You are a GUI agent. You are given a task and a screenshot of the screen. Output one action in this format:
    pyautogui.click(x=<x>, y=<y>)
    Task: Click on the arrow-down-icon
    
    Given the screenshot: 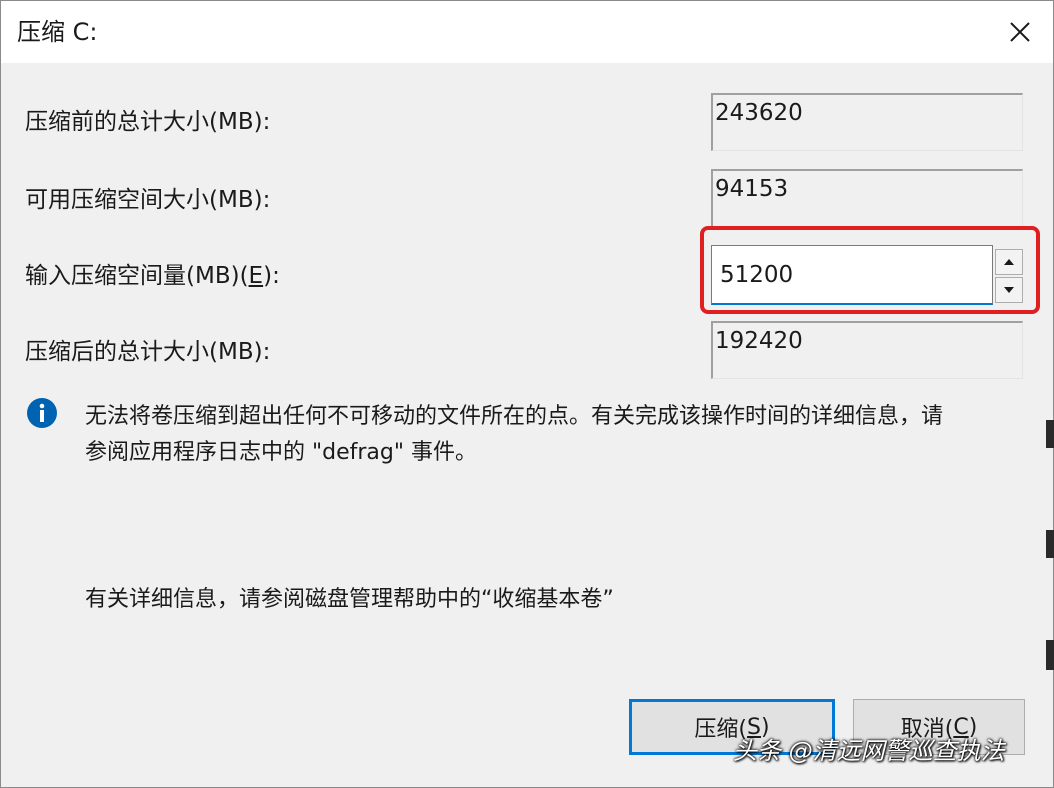 What is the action you would take?
    pyautogui.click(x=1009, y=290)
    